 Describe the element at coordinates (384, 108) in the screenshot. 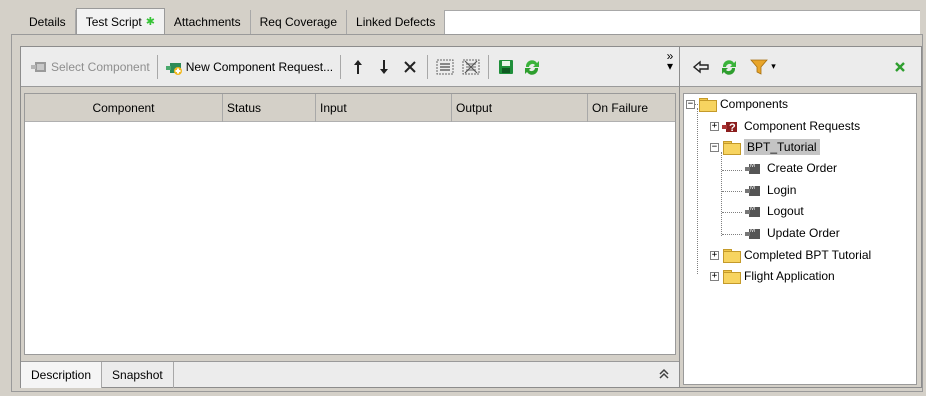

I see `column-header-input: Input` at that location.